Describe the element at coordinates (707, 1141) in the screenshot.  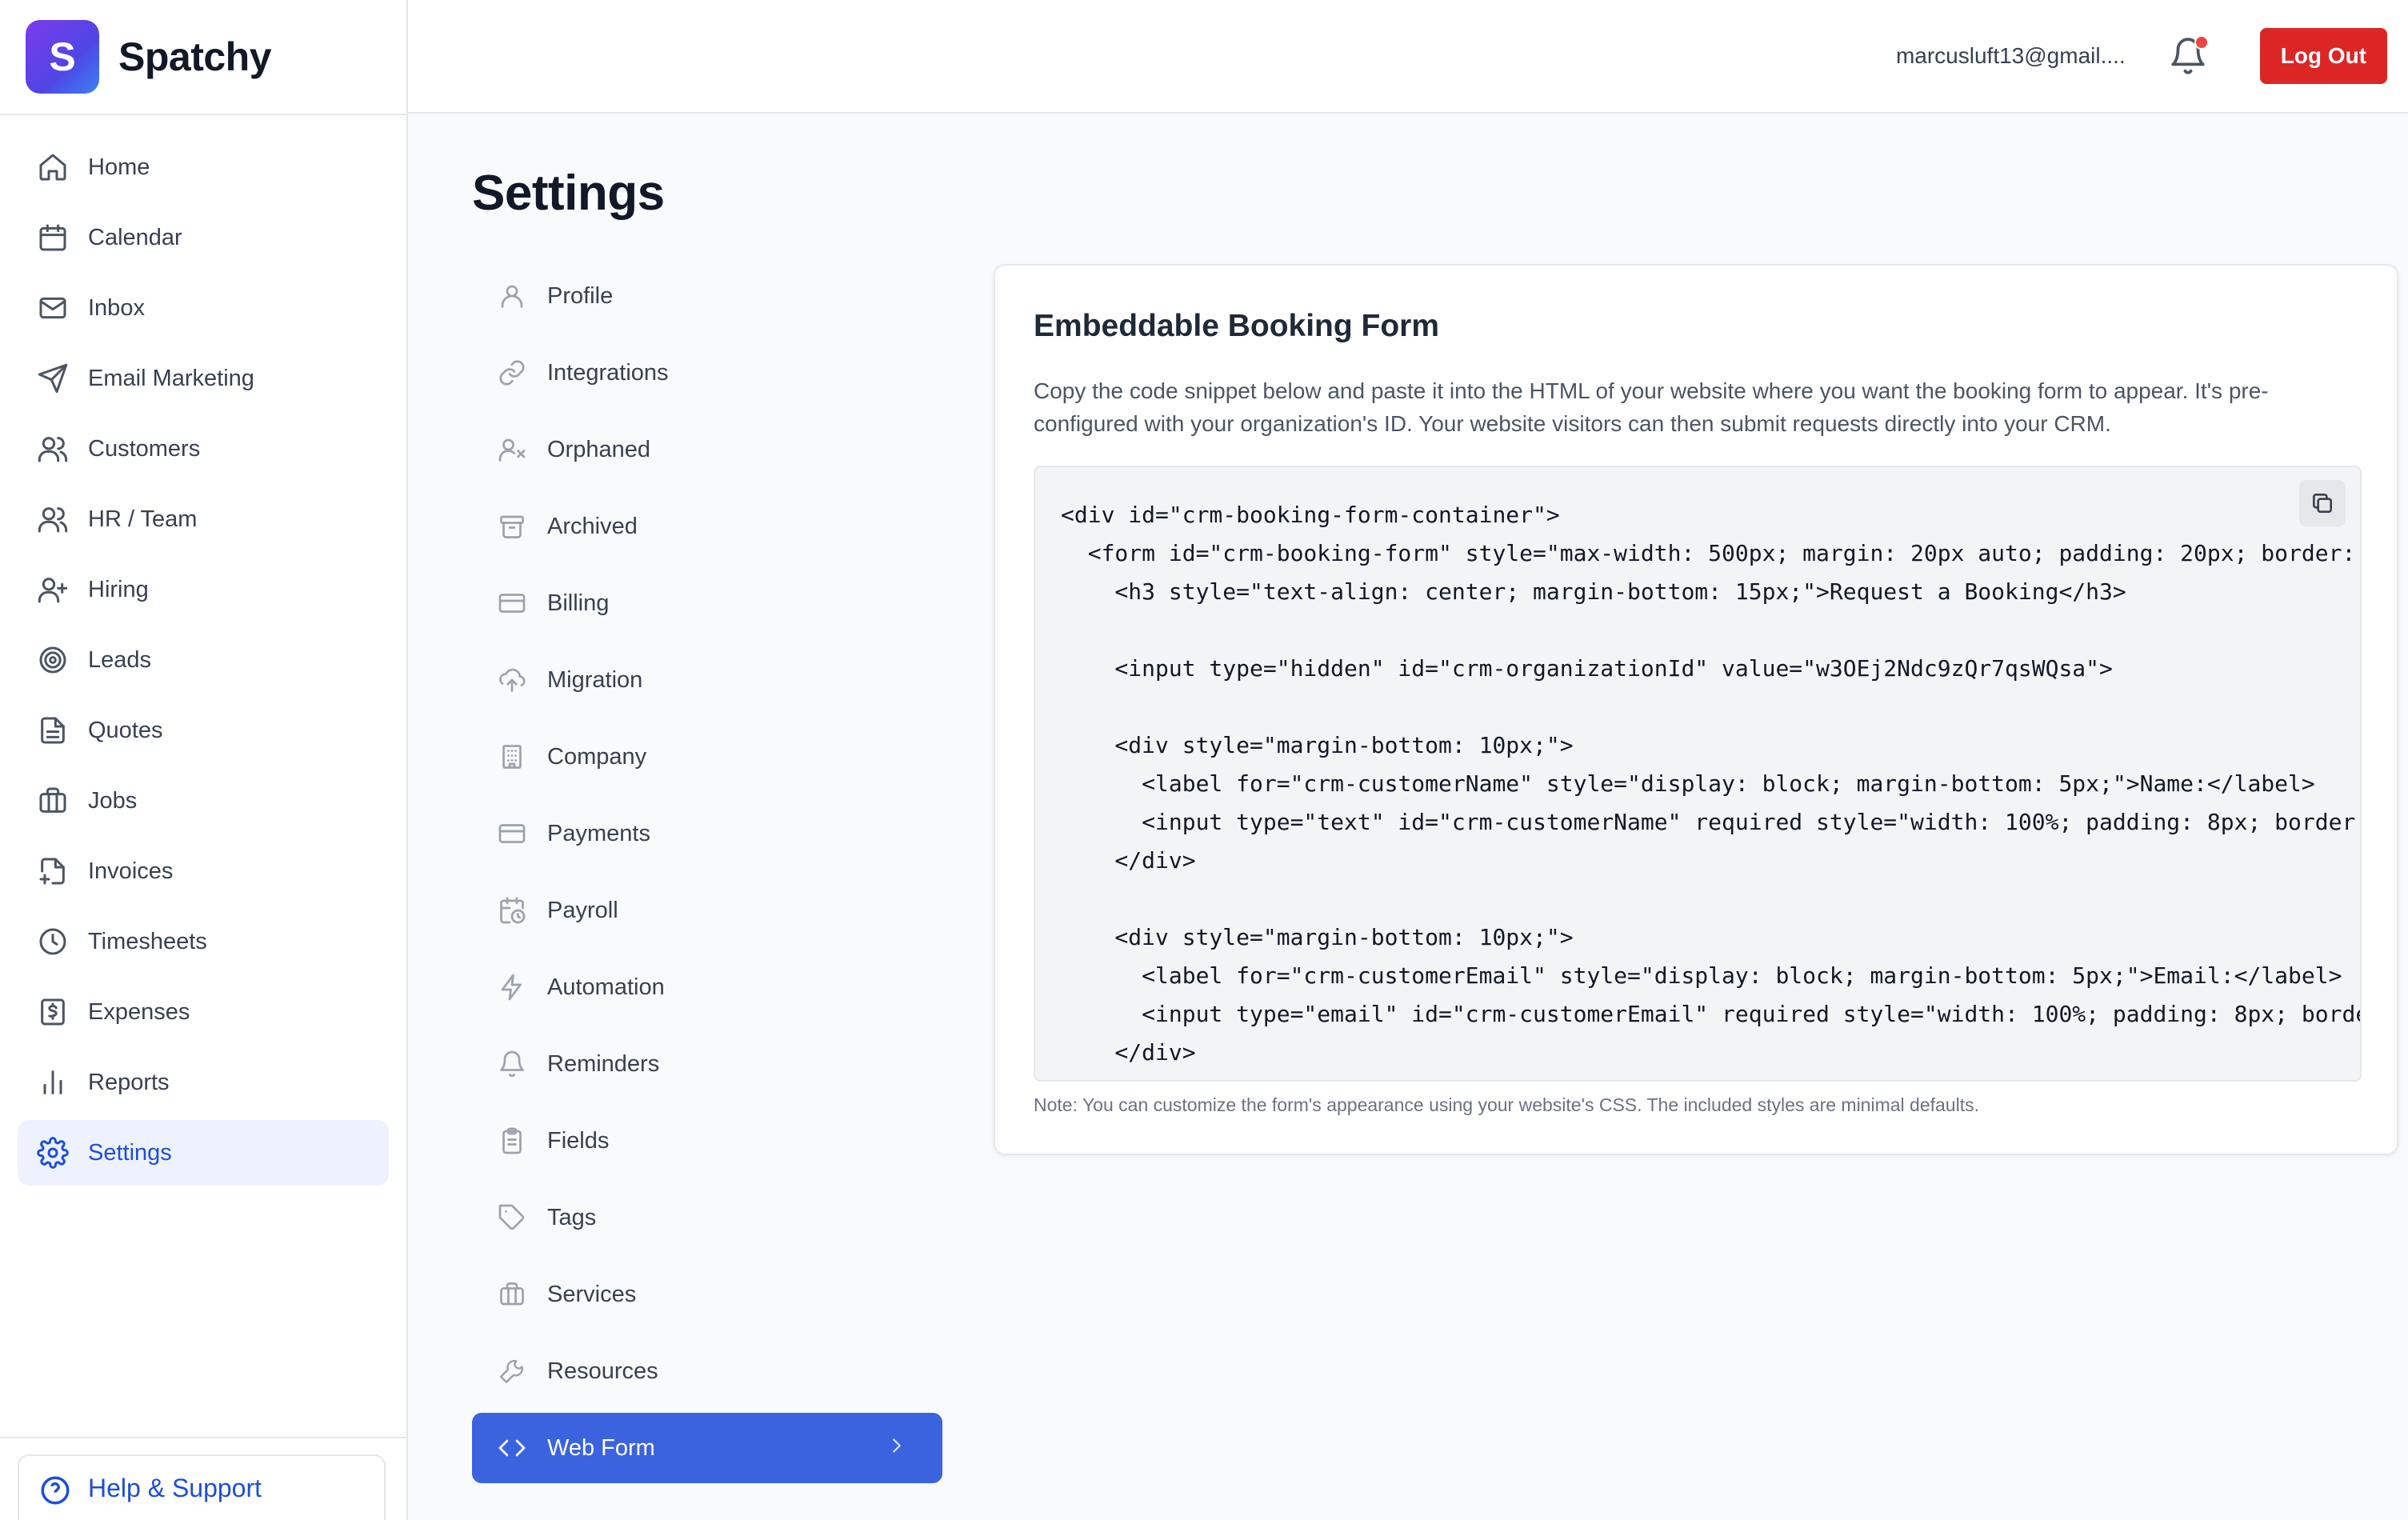
I see `settings-item-fields: Fields` at that location.